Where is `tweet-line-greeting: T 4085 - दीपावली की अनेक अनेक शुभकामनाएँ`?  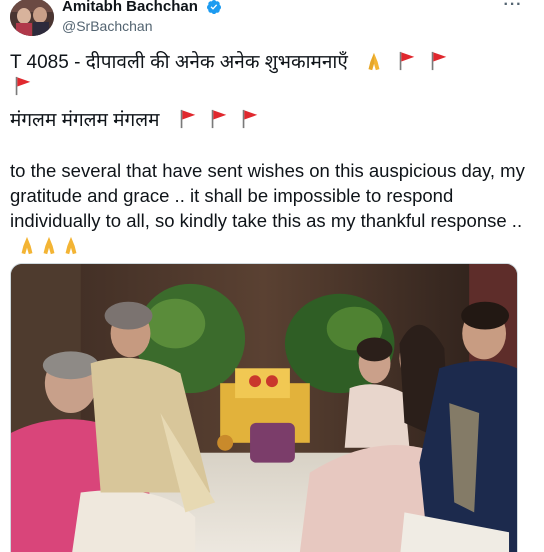
tweet-line-greeting: T 4085 - दीपावली की अनेक अनेक शुभकामनाएँ is located at coordinates (269, 75).